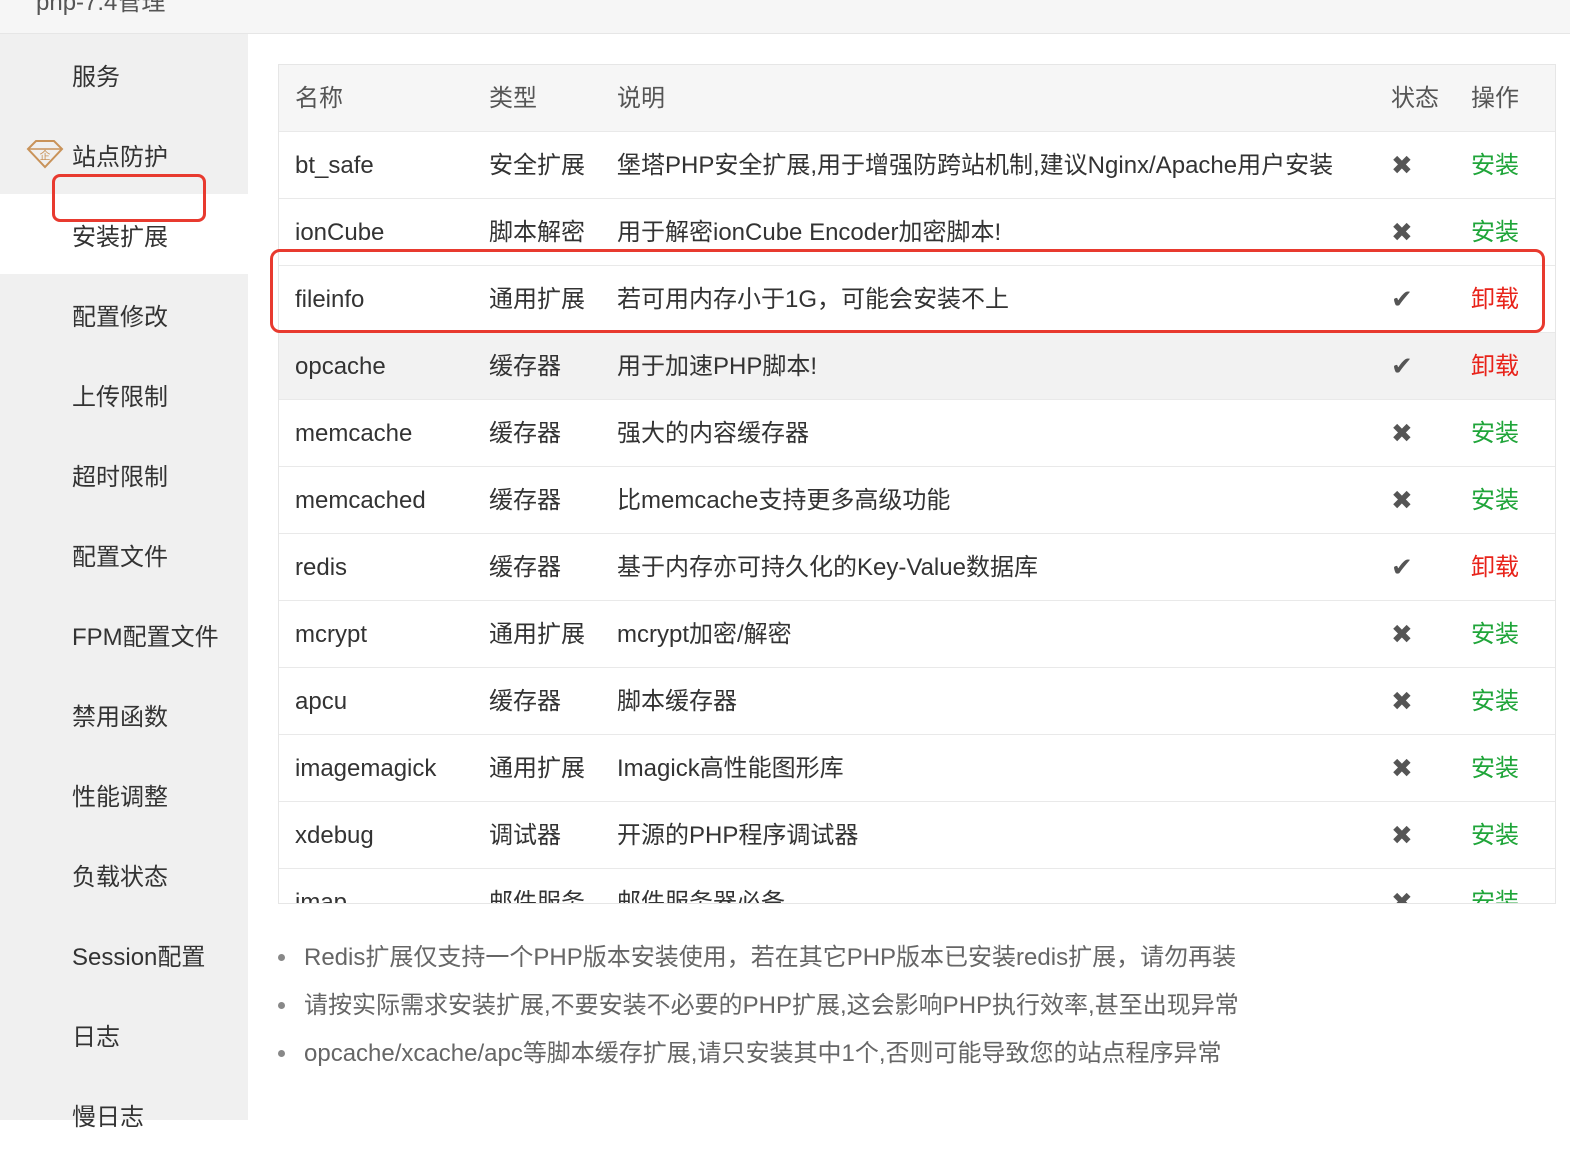 The width and height of the screenshot is (1570, 1154). What do you see at coordinates (917, 366) in the screenshot?
I see `table-row: opcache 缓存器 用于加速PHP脚本! ✔ 卸载` at bounding box center [917, 366].